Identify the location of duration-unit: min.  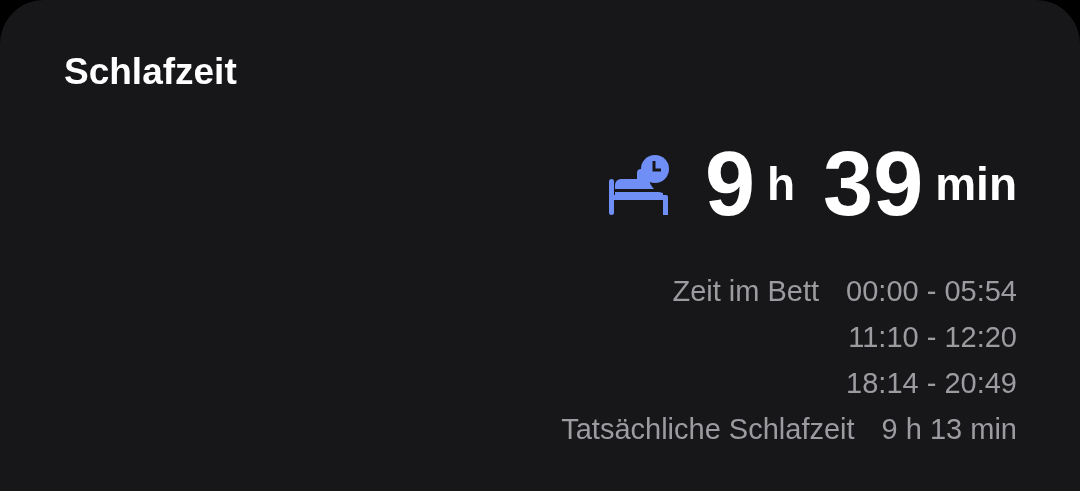
(976, 184).